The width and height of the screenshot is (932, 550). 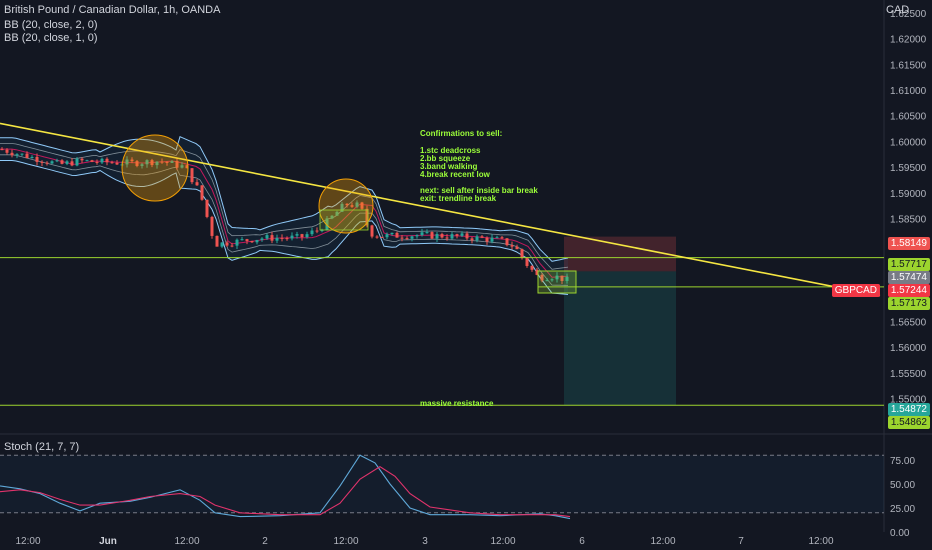 What do you see at coordinates (27, 541) in the screenshot?
I see `time-tick-0: 12:00` at bounding box center [27, 541].